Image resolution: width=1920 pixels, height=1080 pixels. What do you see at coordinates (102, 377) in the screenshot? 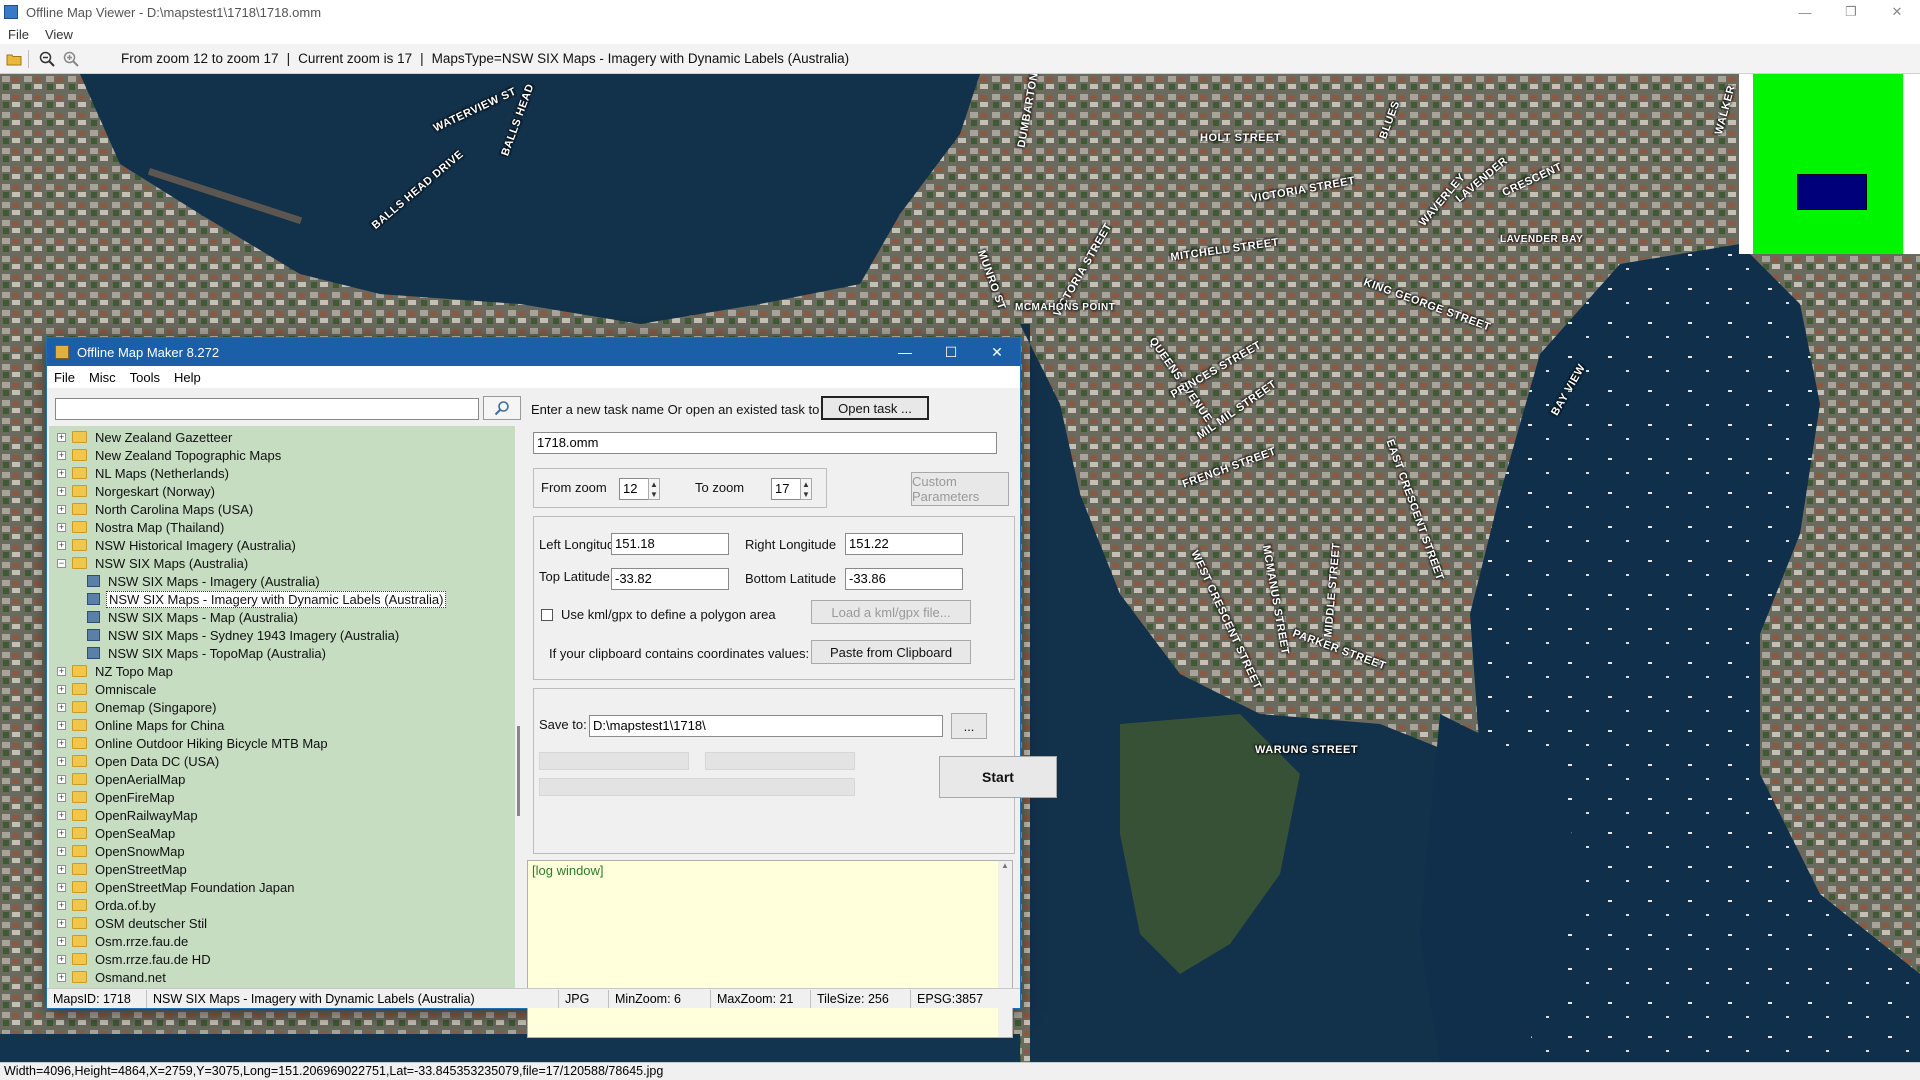
I see `menu-misc: Misc` at bounding box center [102, 377].